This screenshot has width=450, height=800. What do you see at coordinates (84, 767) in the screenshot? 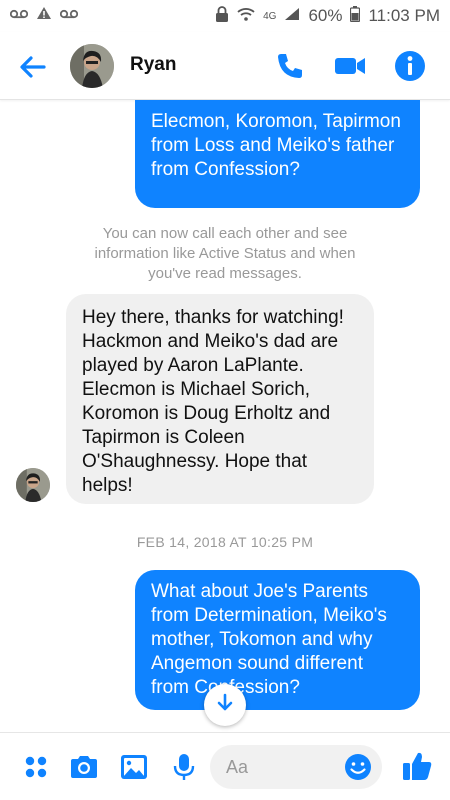
I see `camera-icon` at bounding box center [84, 767].